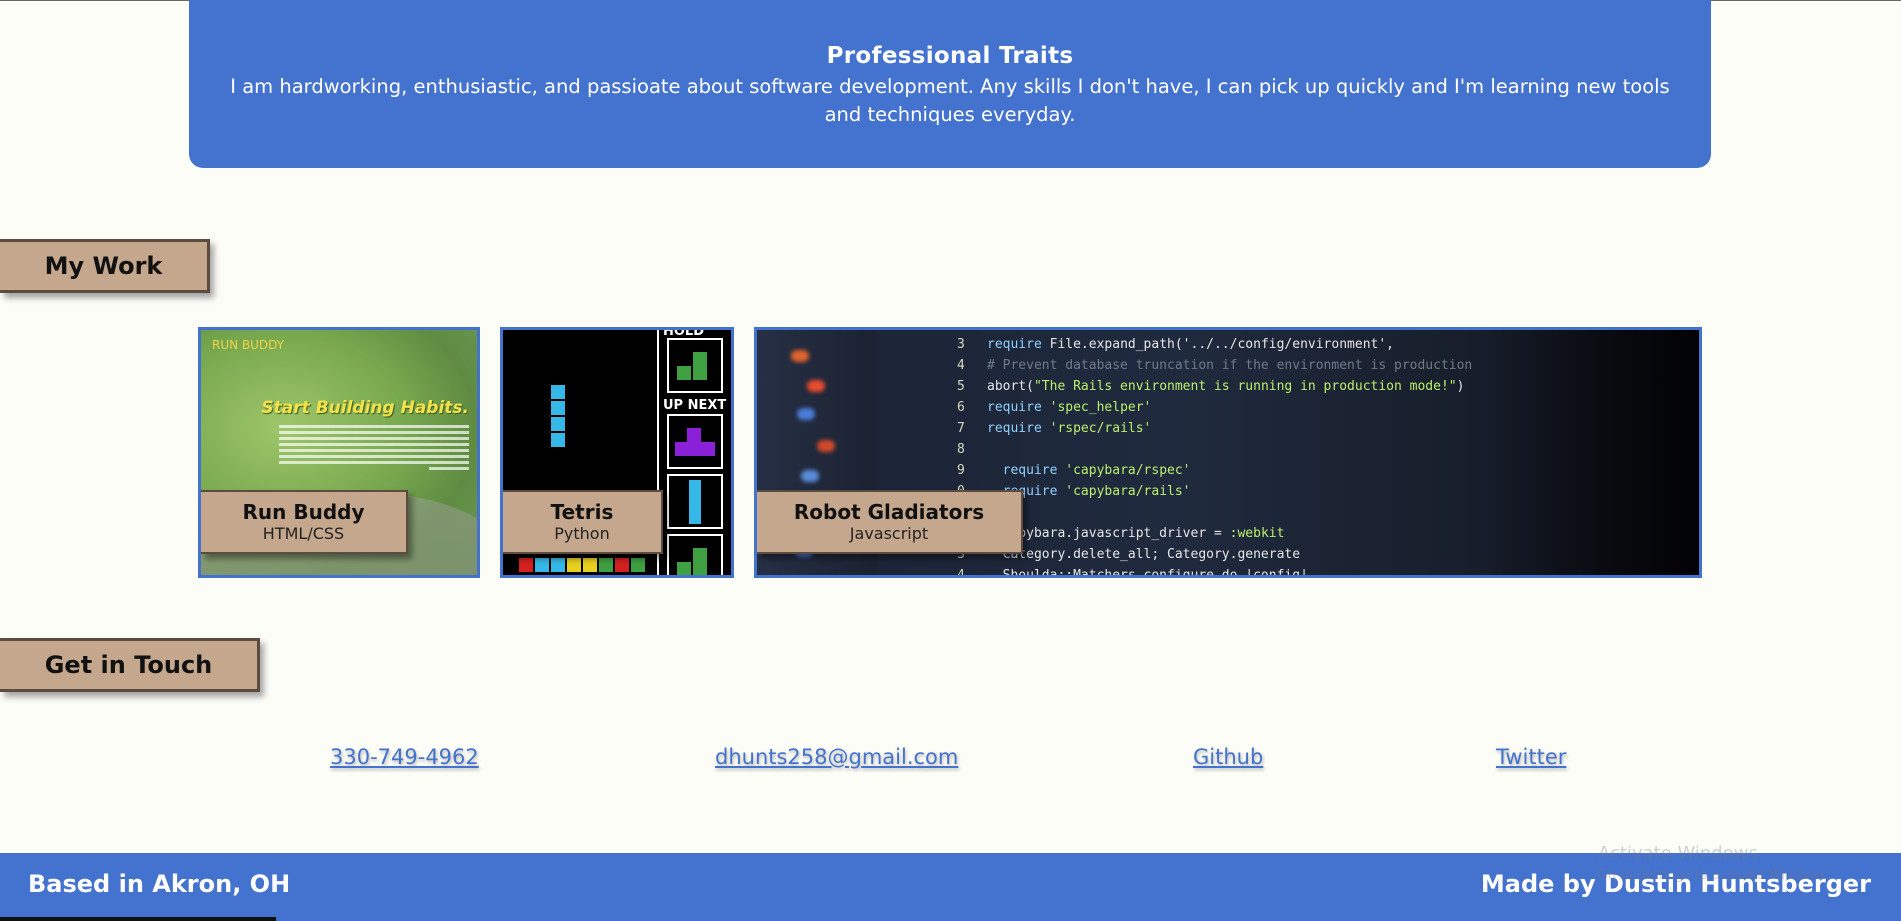 This screenshot has height=921, width=1901. Describe the element at coordinates (1678, 853) in the screenshot. I see `watermark-title: Activate Windows` at that location.